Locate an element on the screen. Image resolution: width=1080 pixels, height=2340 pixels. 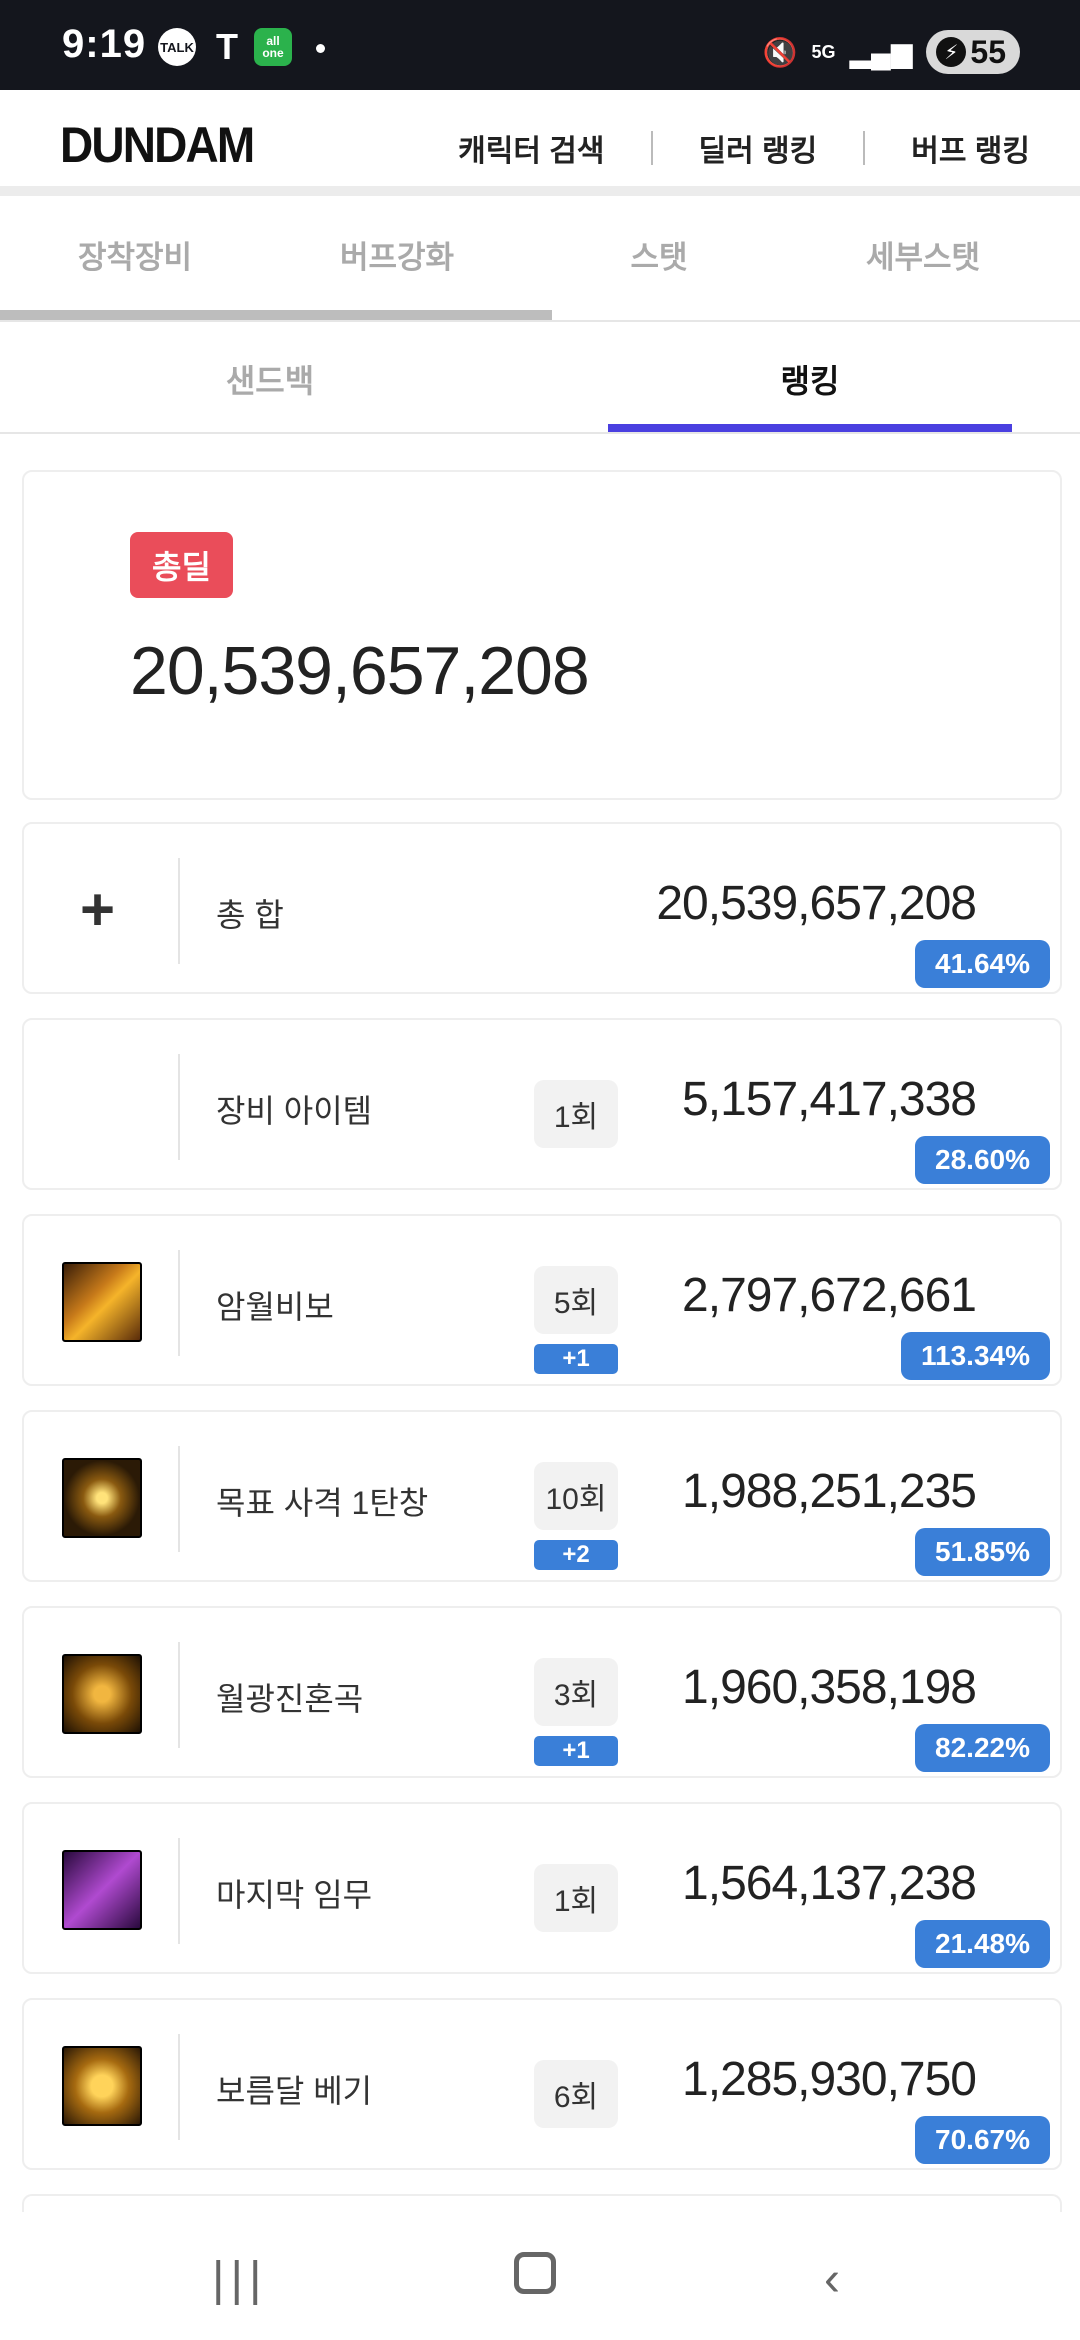
tab-ranking: 랭킹 is located at coordinates (810, 379).